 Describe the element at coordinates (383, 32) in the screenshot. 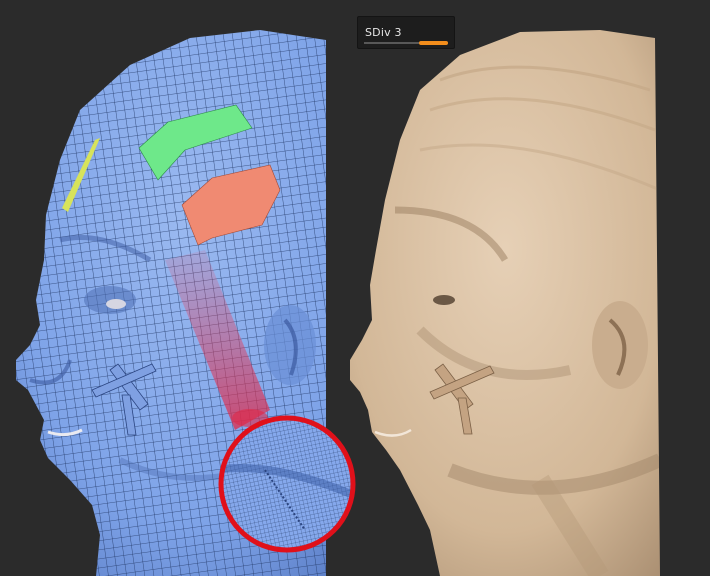

I see `sdiv-label: SDiv 3` at that location.